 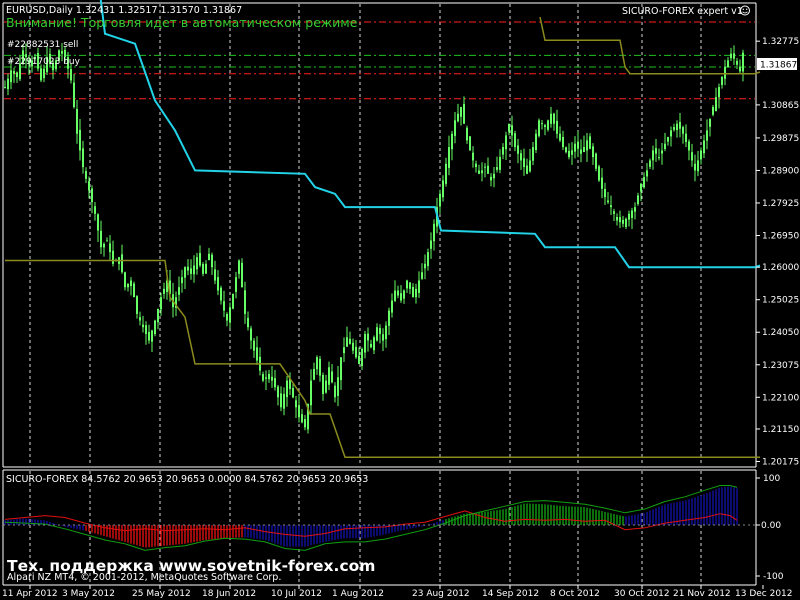 I want to click on price-label: 1.30865, so click(x=780, y=106).